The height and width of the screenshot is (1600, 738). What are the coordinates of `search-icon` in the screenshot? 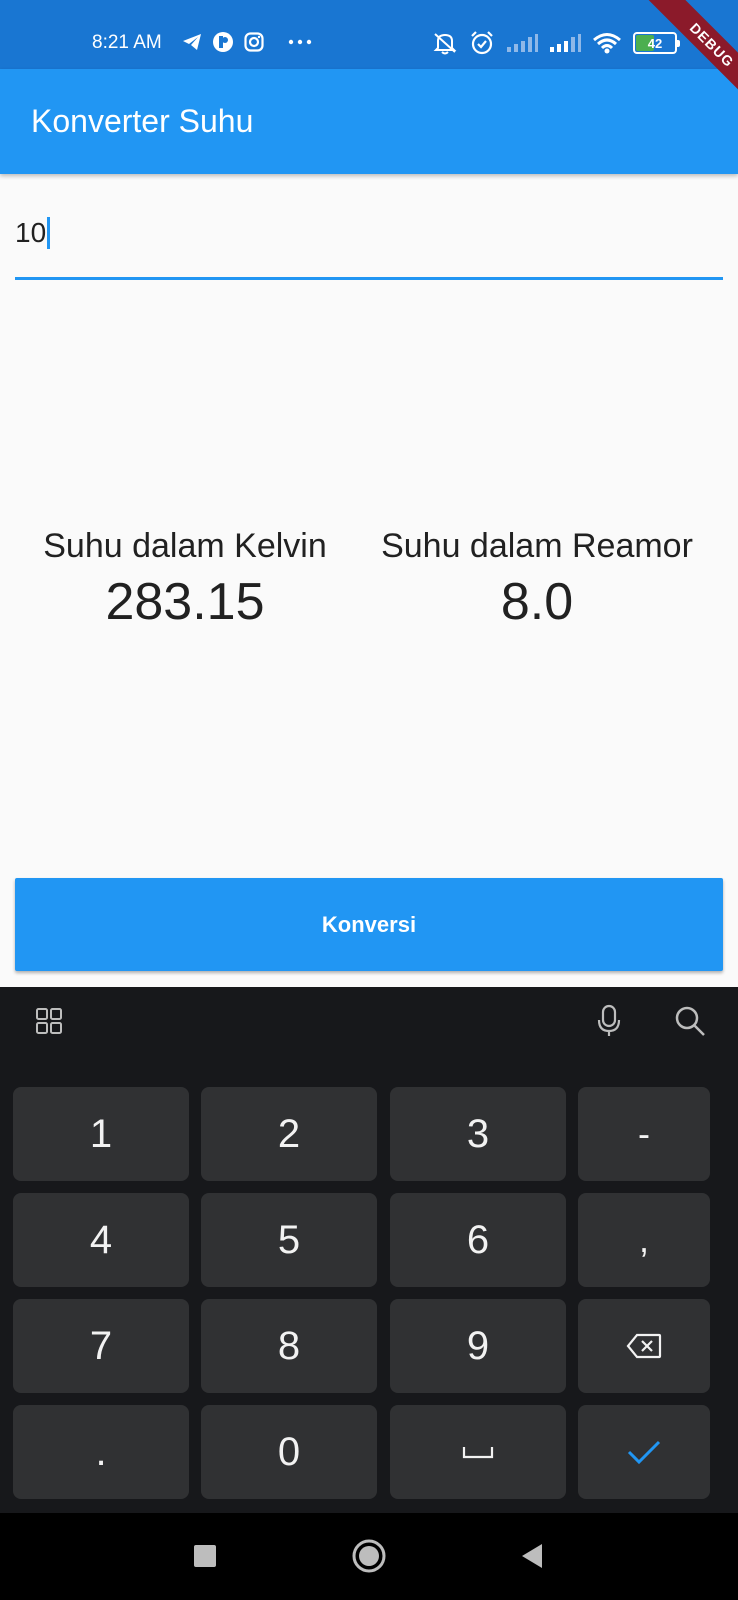 It's located at (690, 1021).